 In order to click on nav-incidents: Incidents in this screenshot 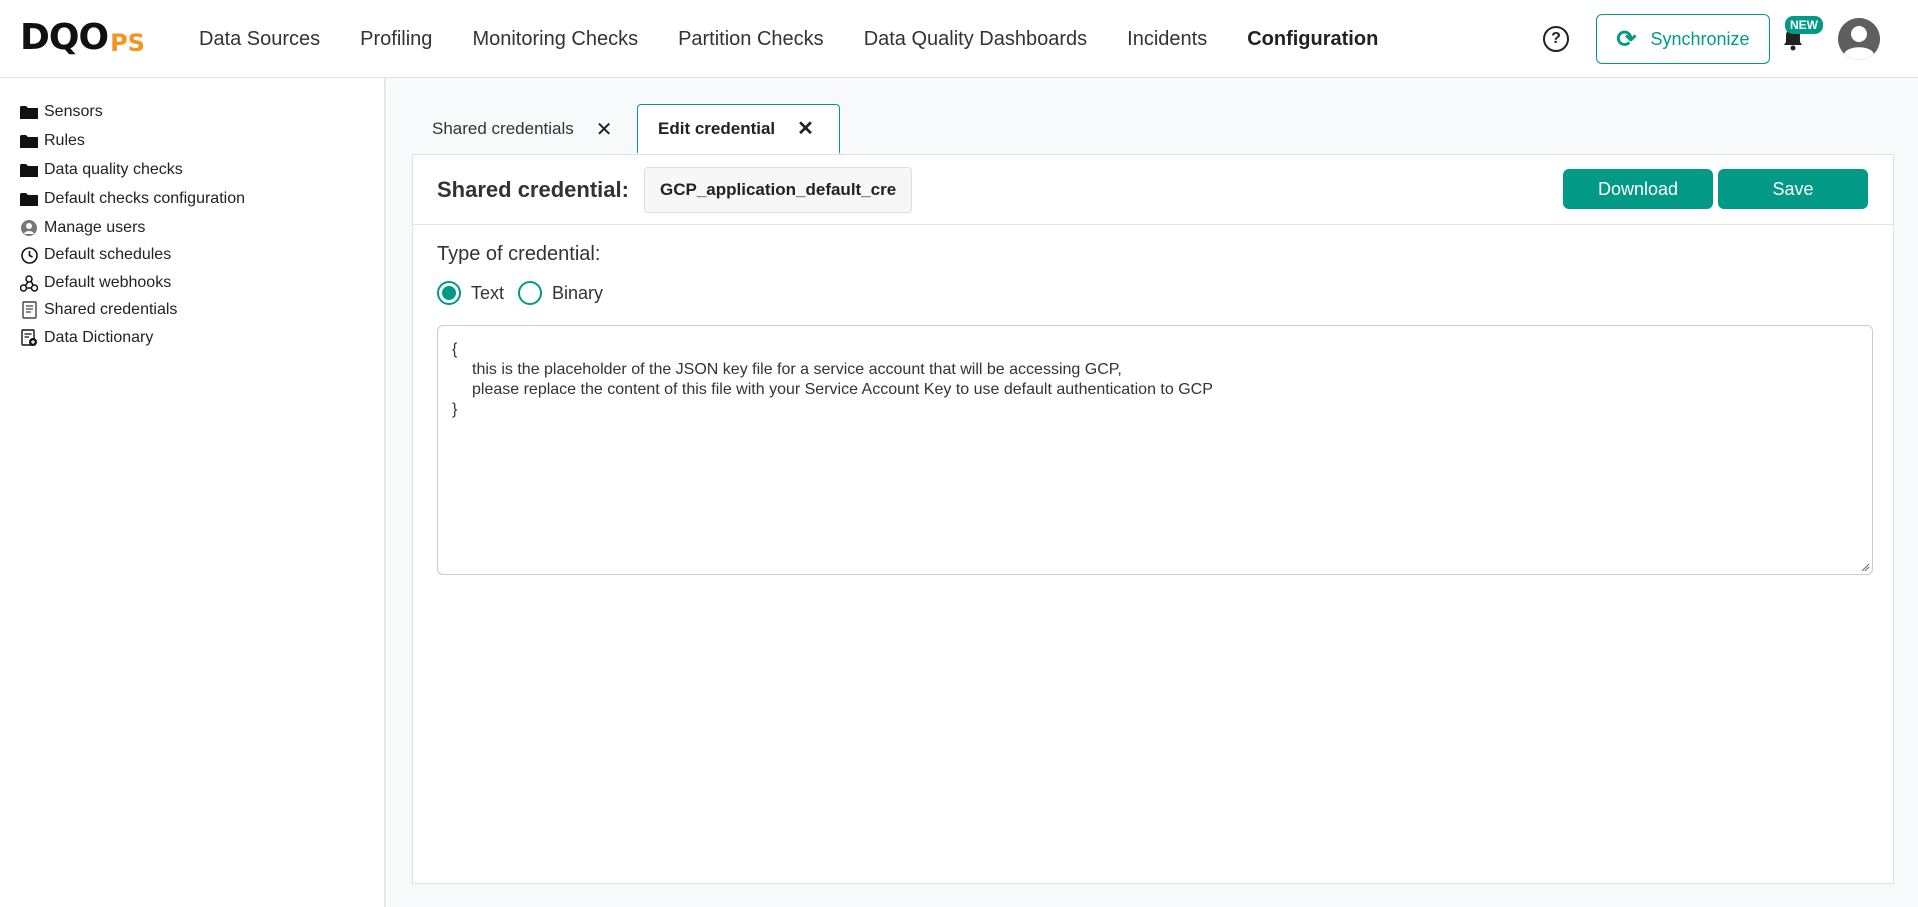, I will do `click(1167, 39)`.